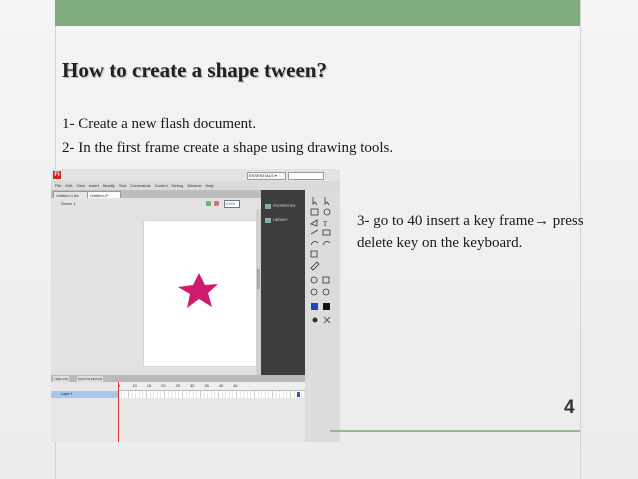  What do you see at coordinates (161, 185) in the screenshot?
I see `menu-control: Control` at bounding box center [161, 185].